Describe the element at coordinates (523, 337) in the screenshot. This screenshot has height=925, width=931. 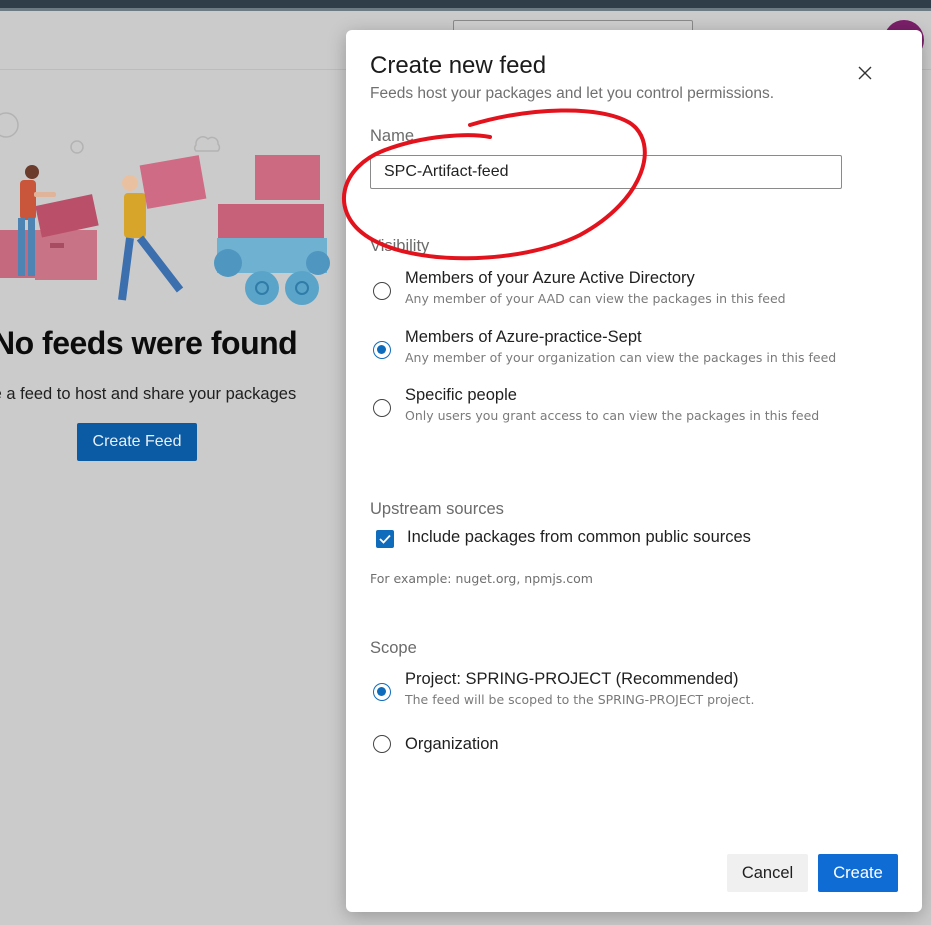
I see `option-label: Members of Azure-practice-Sept` at that location.